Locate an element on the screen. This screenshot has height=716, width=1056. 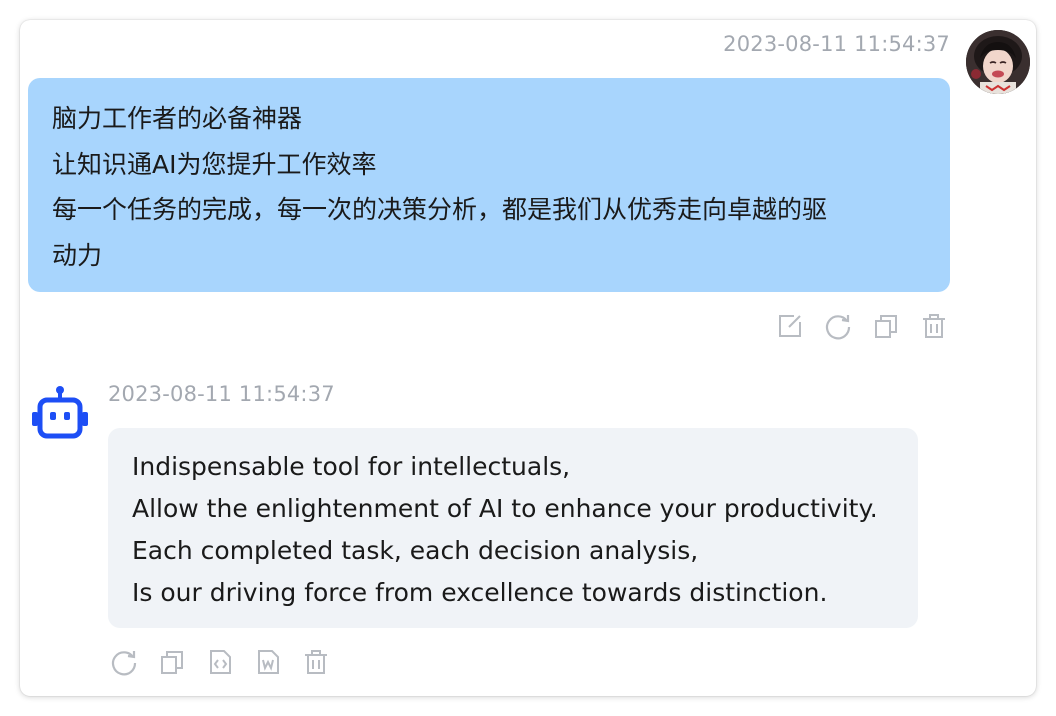
user-message-line: 动力 is located at coordinates (77, 255).